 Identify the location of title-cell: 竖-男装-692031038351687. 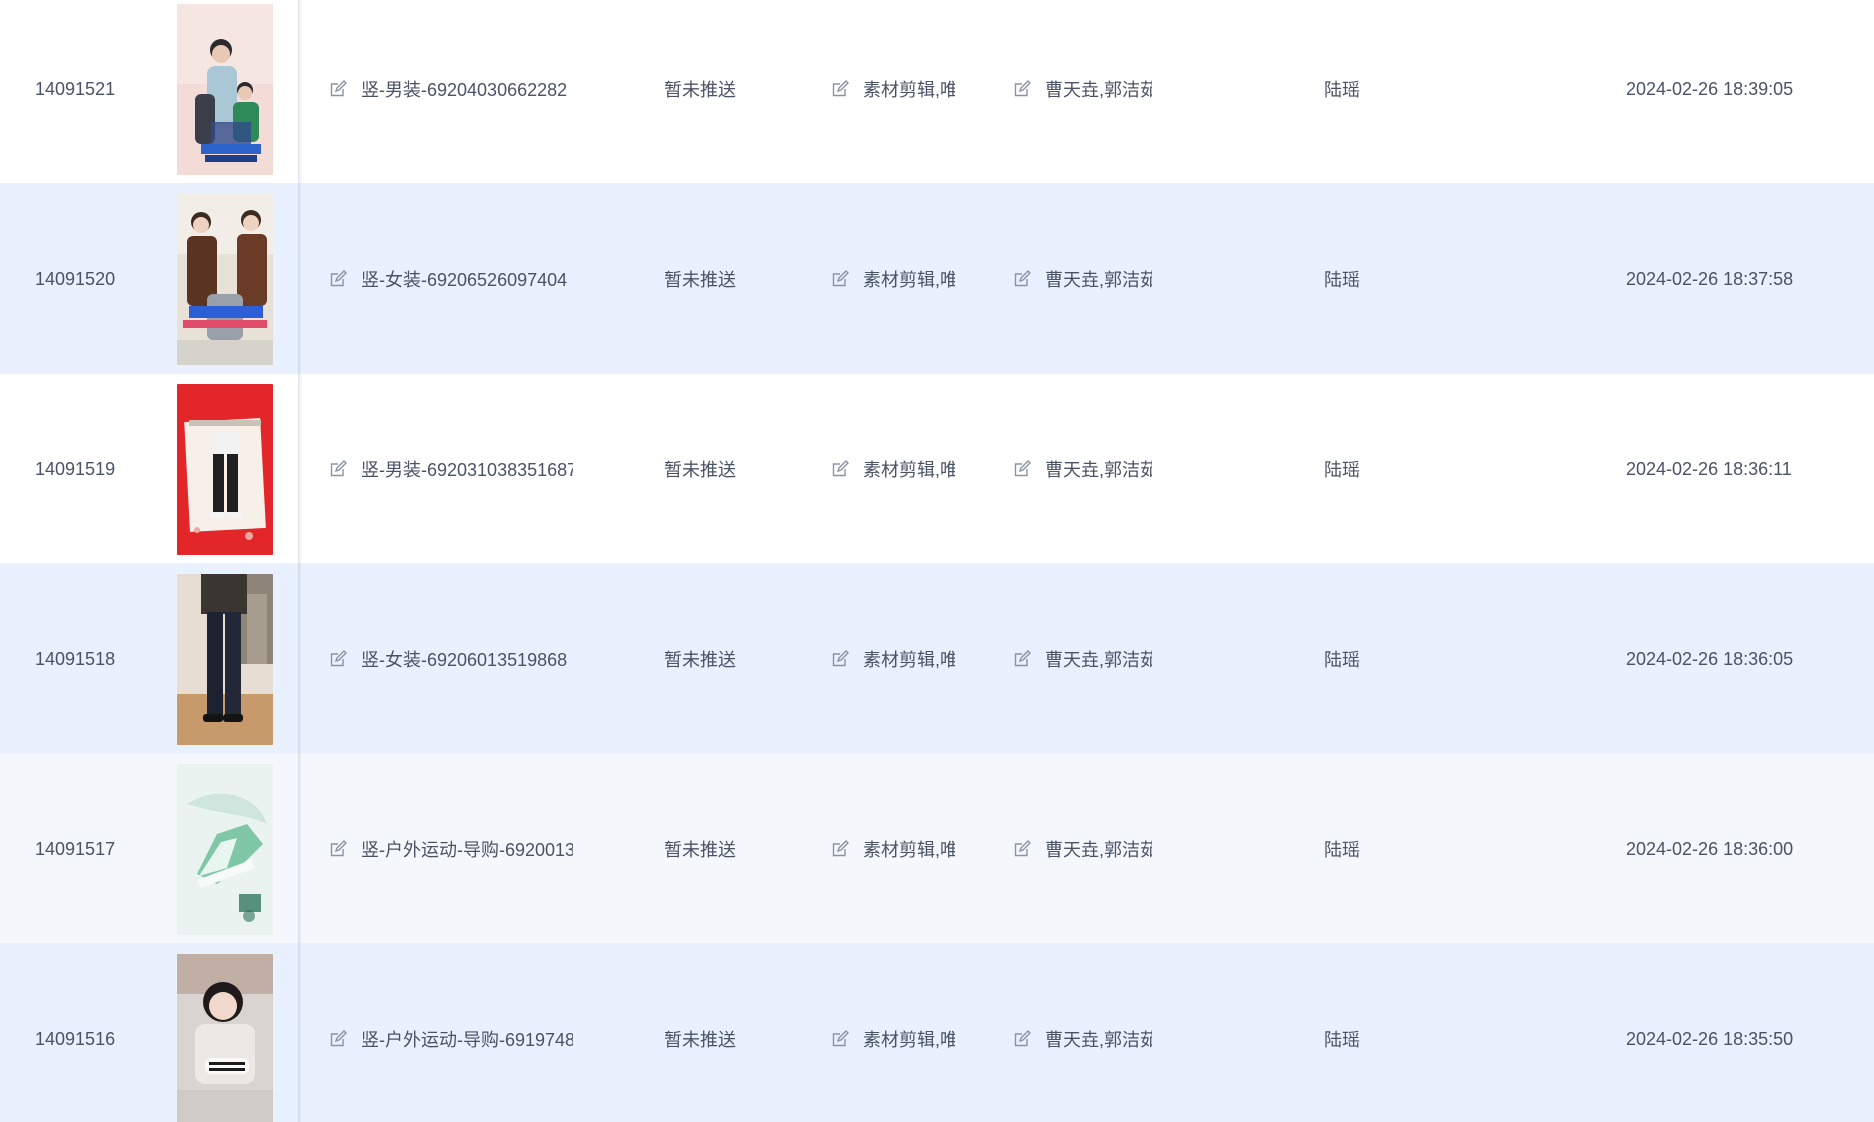
(451, 469).